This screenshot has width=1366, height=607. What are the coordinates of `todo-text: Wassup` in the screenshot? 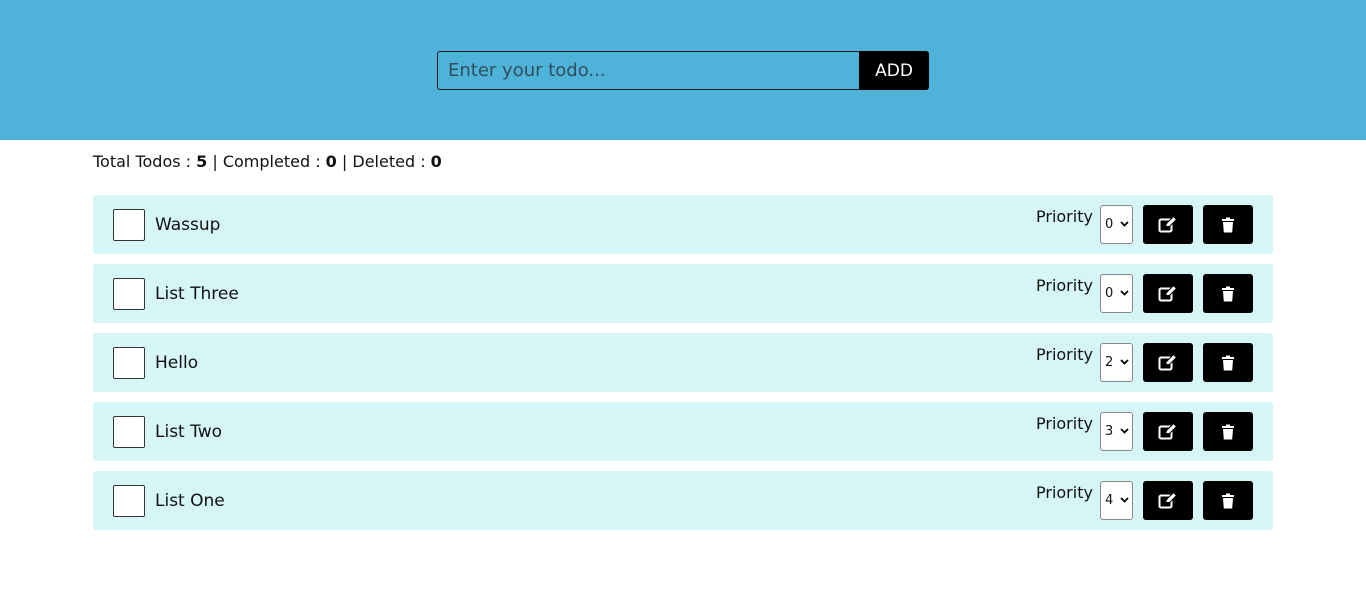 It's located at (188, 225).